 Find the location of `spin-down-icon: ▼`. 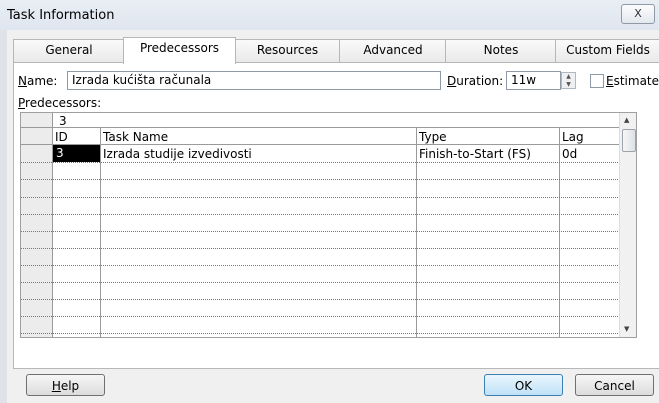

spin-down-icon: ▼ is located at coordinates (568, 85).